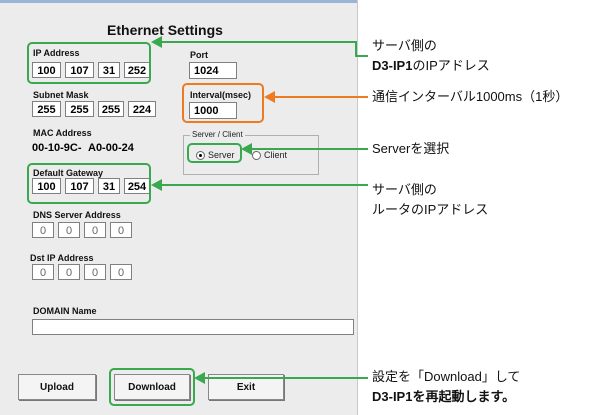  What do you see at coordinates (404, 189) in the screenshot?
I see `gateway-note-line1: サーバ側の` at bounding box center [404, 189].